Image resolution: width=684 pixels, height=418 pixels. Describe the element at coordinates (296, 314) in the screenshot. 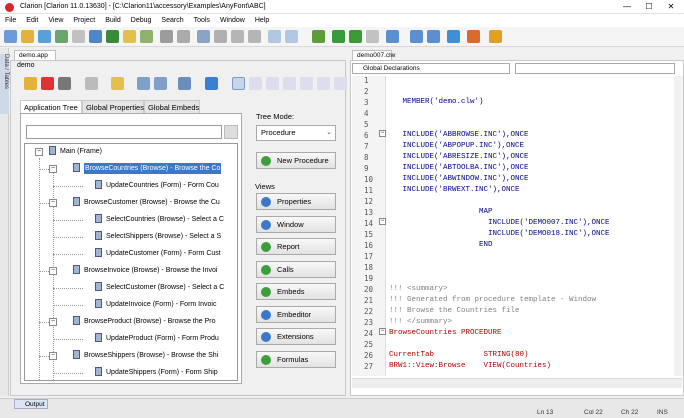

I see `embeditor-button: Embeditor` at that location.